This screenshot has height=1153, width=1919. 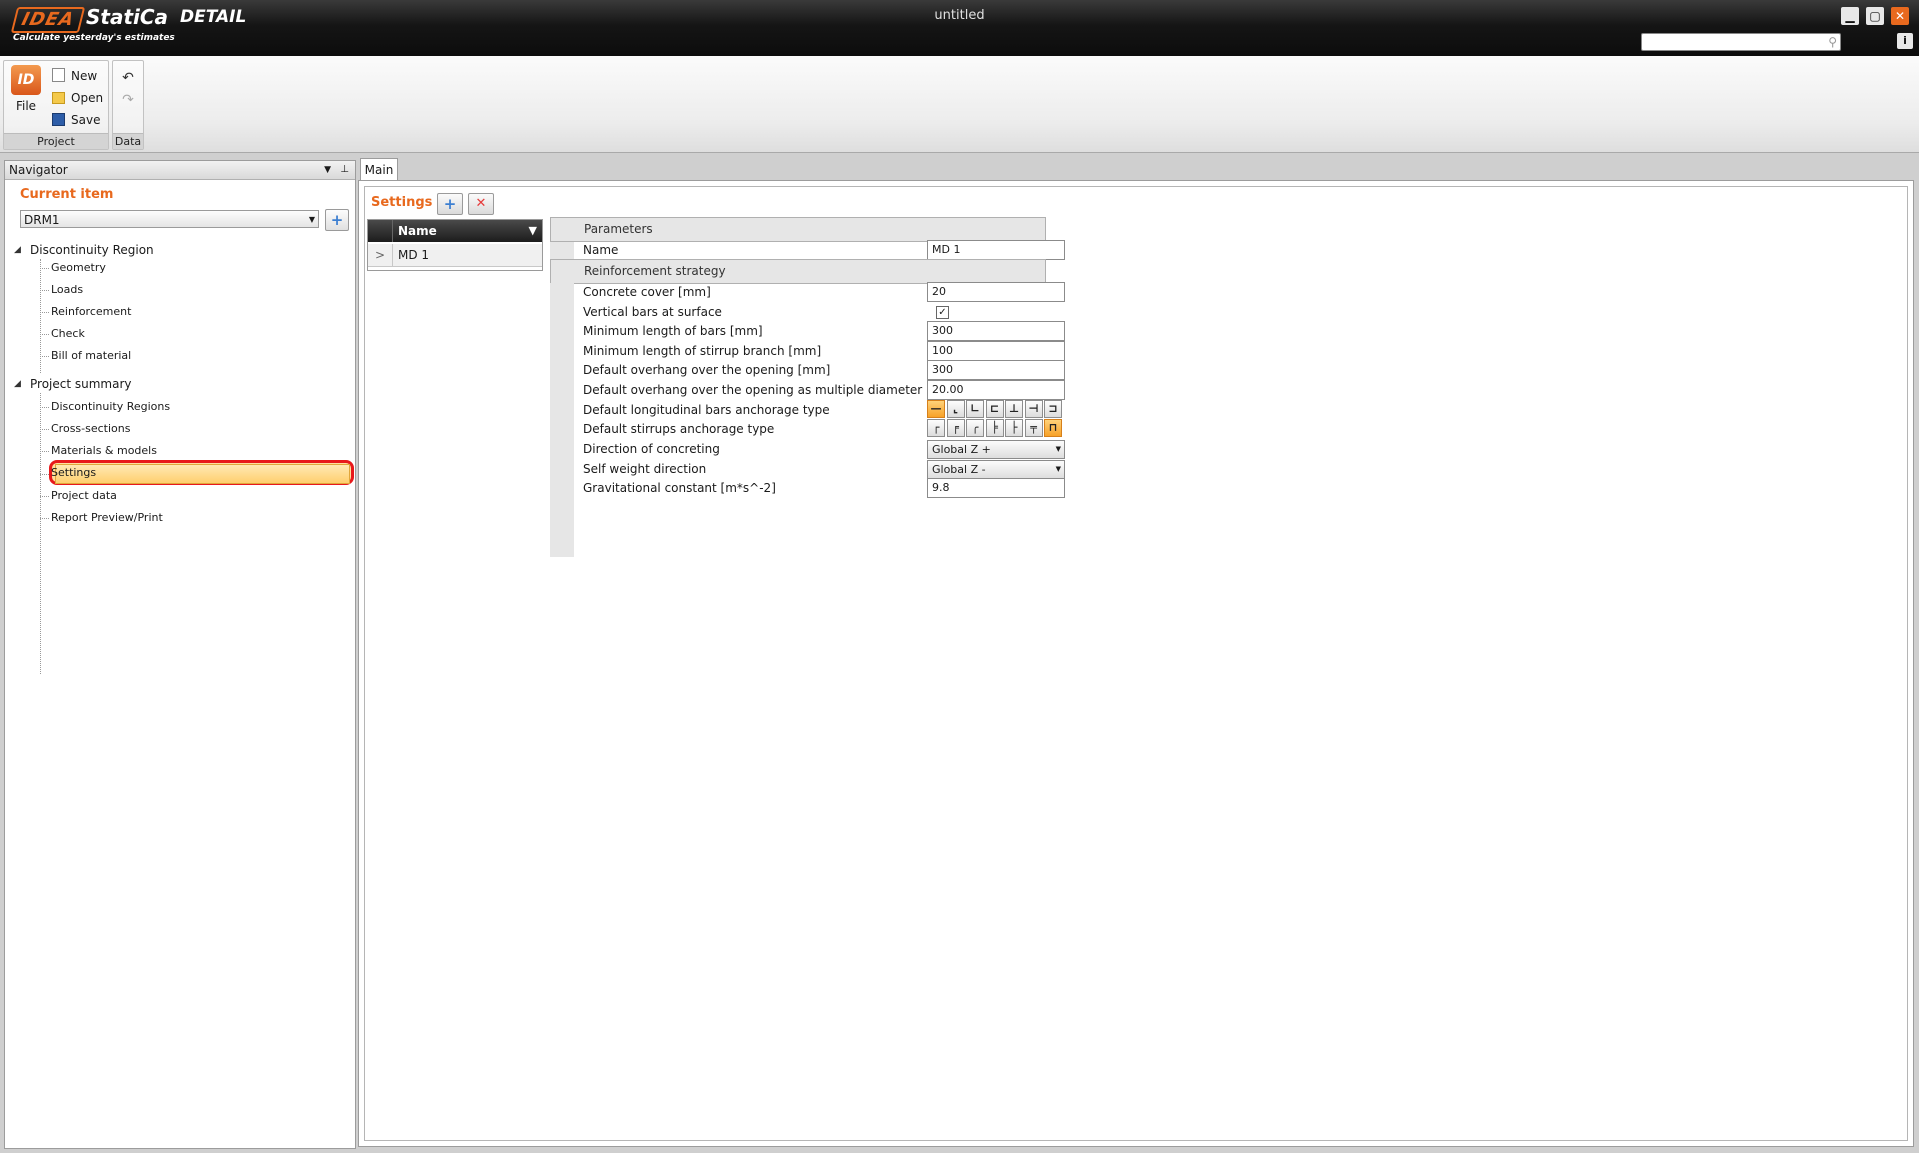 I want to click on delete-button: ✕, so click(x=481, y=204).